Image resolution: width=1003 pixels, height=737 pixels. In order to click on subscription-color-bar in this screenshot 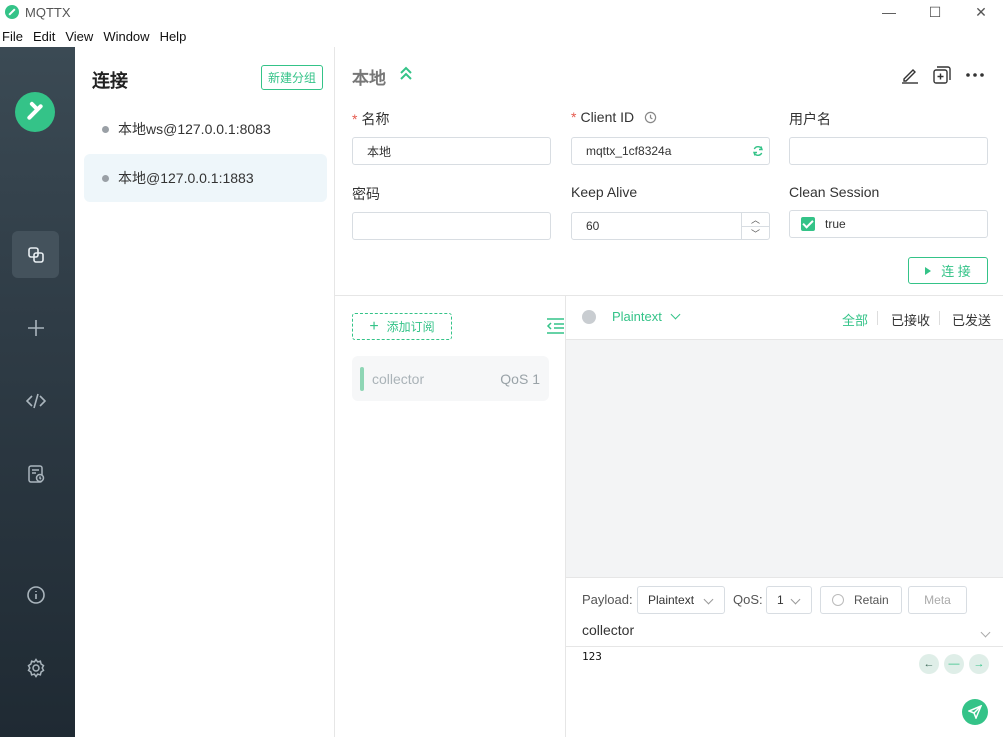, I will do `click(362, 378)`.